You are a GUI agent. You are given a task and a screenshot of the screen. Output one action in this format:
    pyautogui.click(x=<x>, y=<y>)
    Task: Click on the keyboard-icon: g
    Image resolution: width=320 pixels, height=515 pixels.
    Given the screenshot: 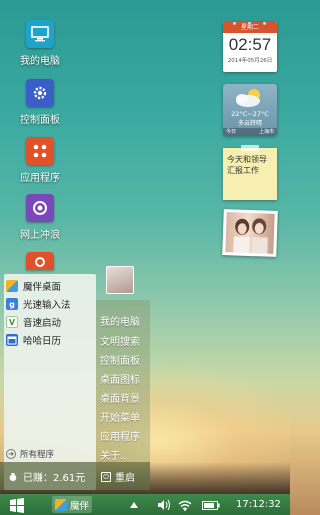 What is the action you would take?
    pyautogui.click(x=12, y=304)
    